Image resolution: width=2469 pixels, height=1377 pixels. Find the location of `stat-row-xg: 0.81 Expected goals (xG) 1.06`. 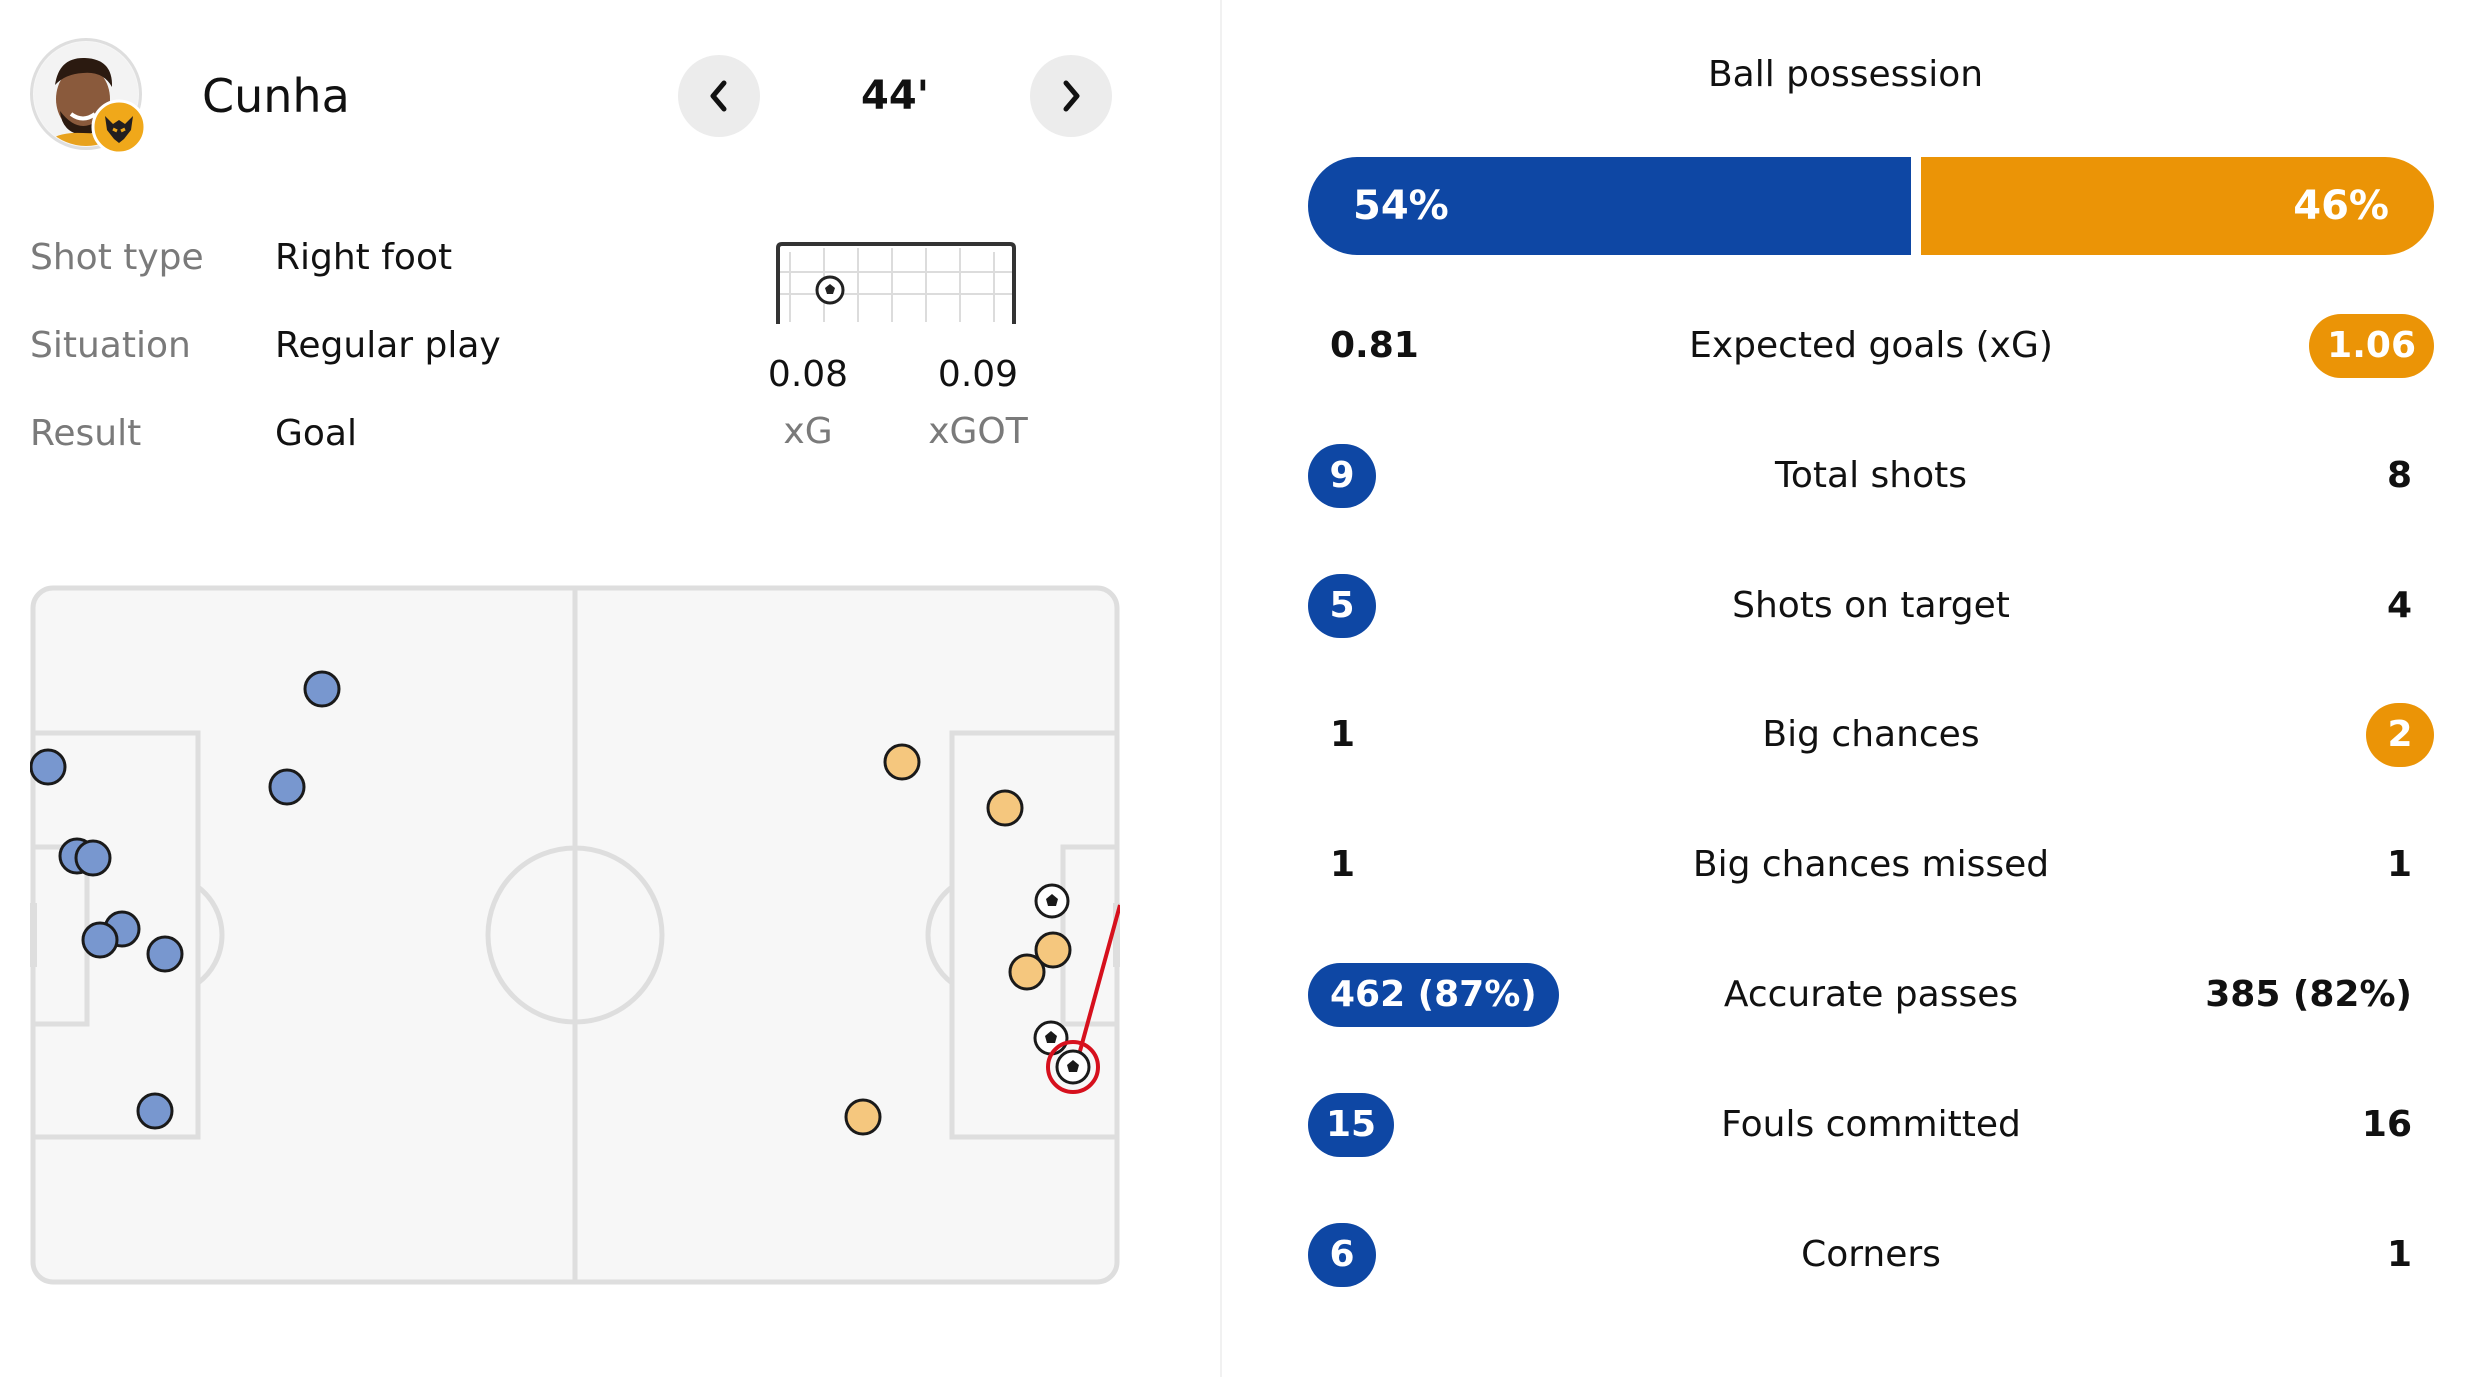

stat-row-xg: 0.81 Expected goals (xG) 1.06 is located at coordinates (1871, 346).